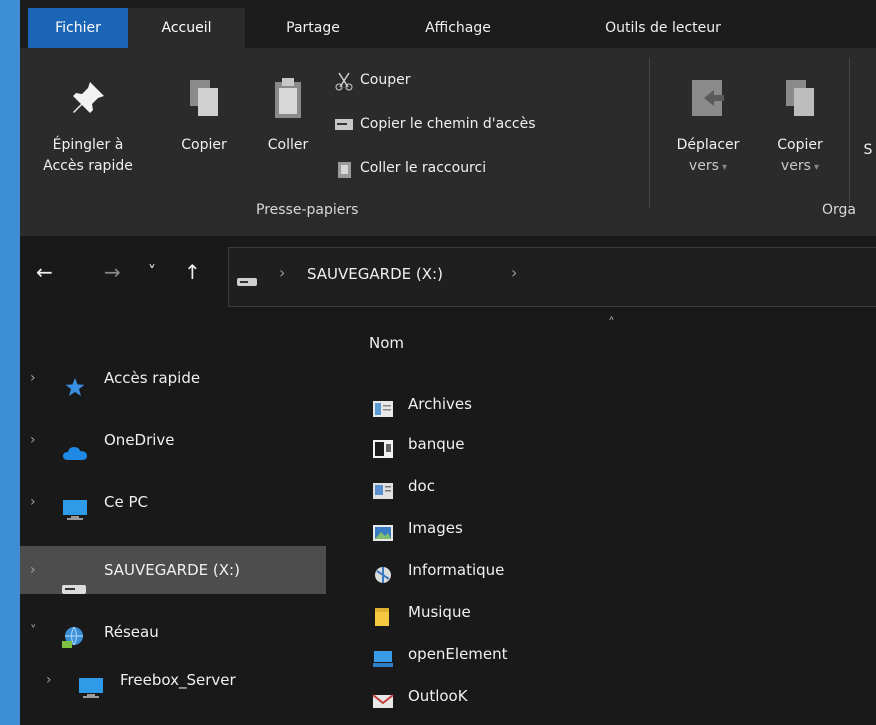 This screenshot has width=876, height=725. I want to click on address-bar: › SAUVEGARDE (X:) ›, so click(552, 277).